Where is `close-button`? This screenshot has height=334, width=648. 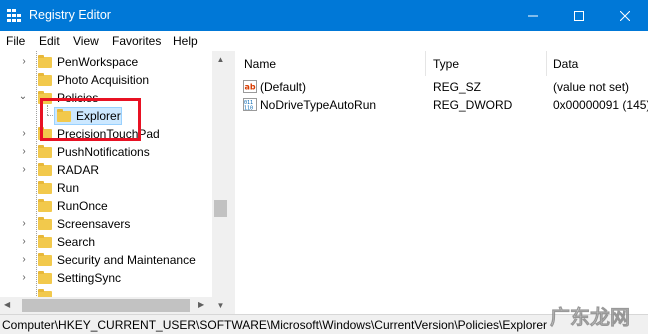
close-button is located at coordinates (625, 15).